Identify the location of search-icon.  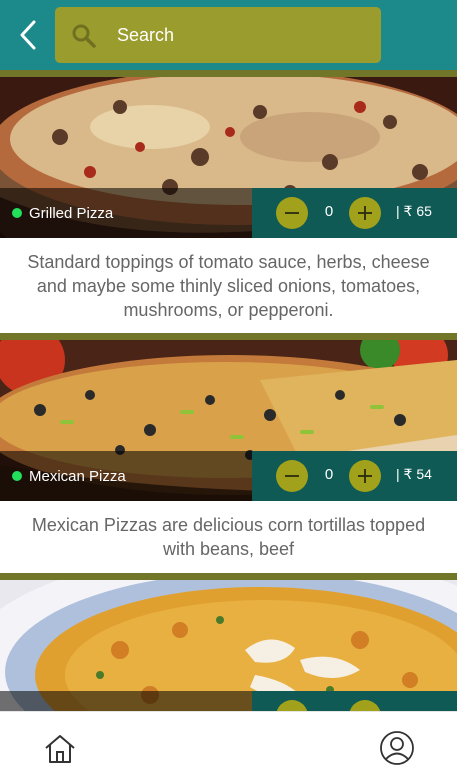
(84, 36).